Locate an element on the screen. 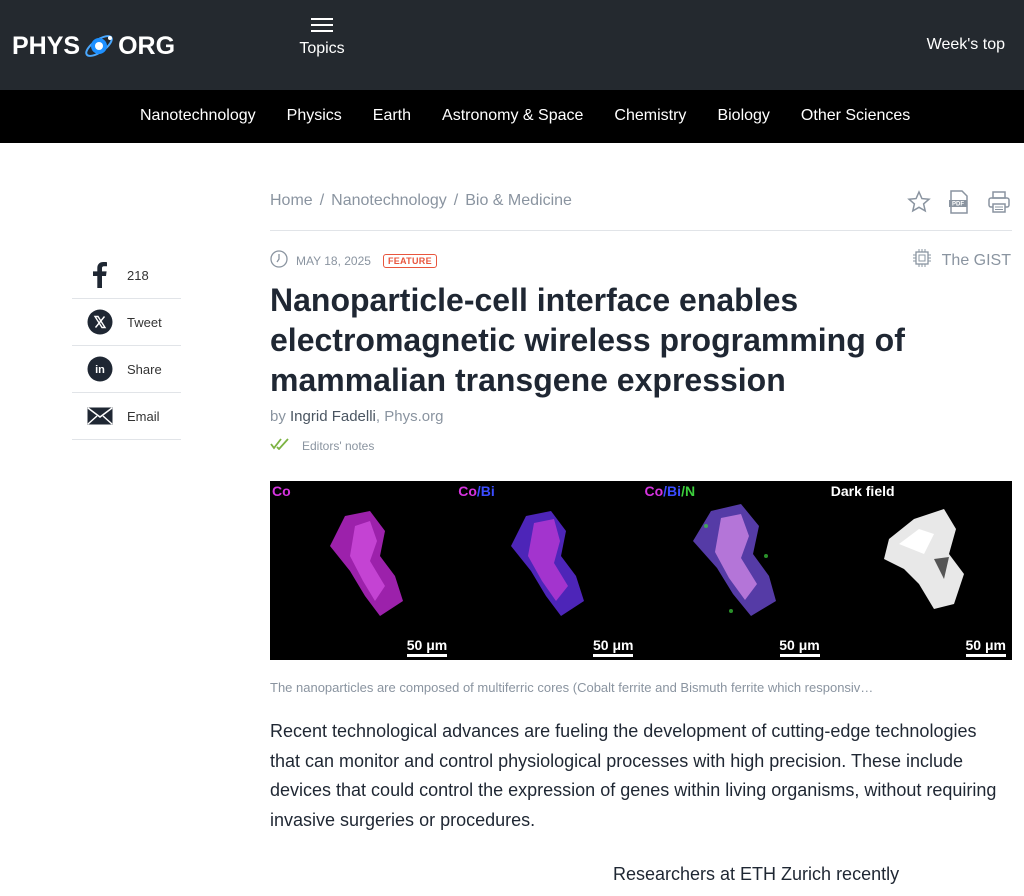 The height and width of the screenshot is (896, 1024). facebook-icon is located at coordinates (99, 275).